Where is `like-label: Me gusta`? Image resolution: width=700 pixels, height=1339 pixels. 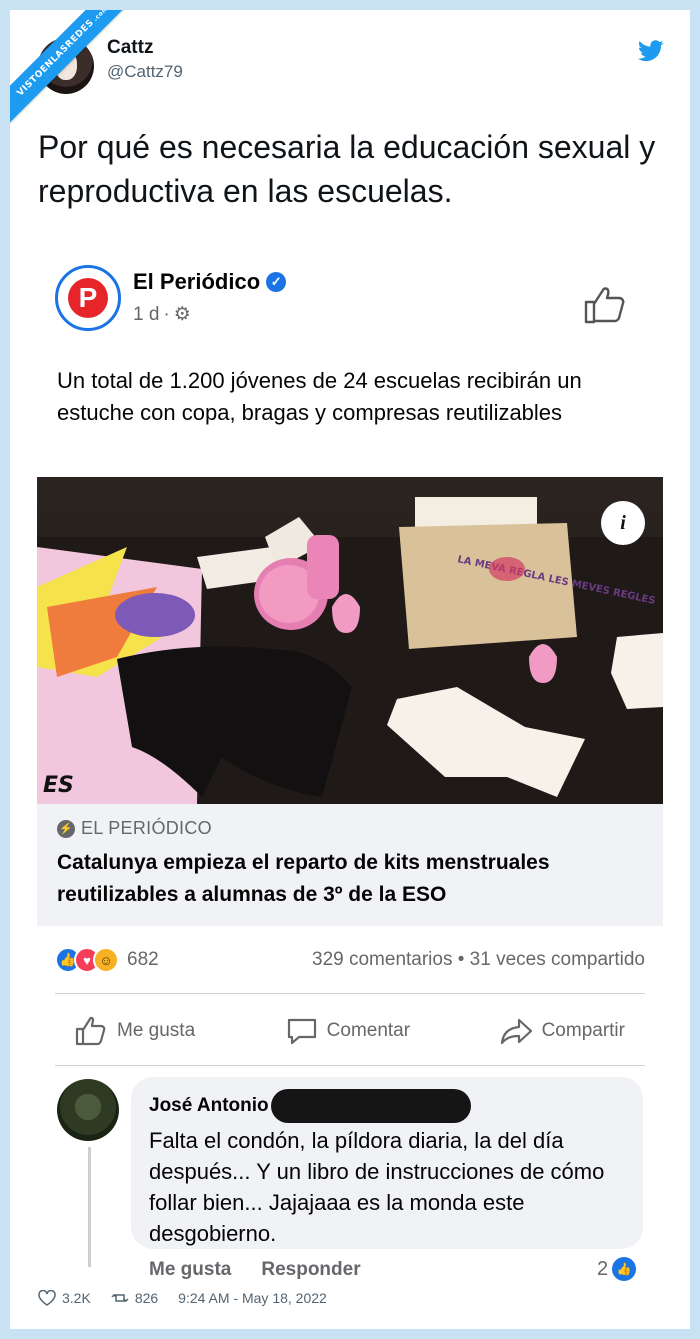 like-label: Me gusta is located at coordinates (156, 1030).